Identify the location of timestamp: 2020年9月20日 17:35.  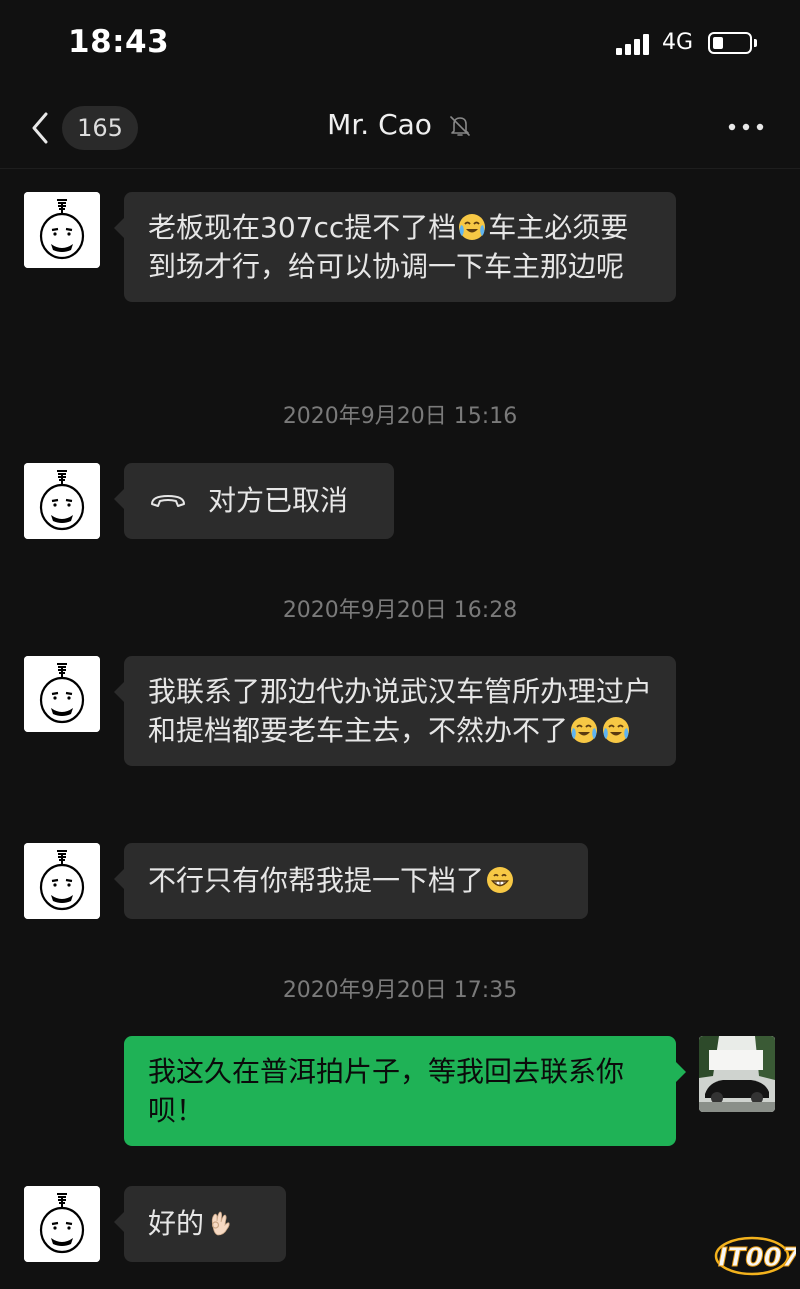
(400, 990).